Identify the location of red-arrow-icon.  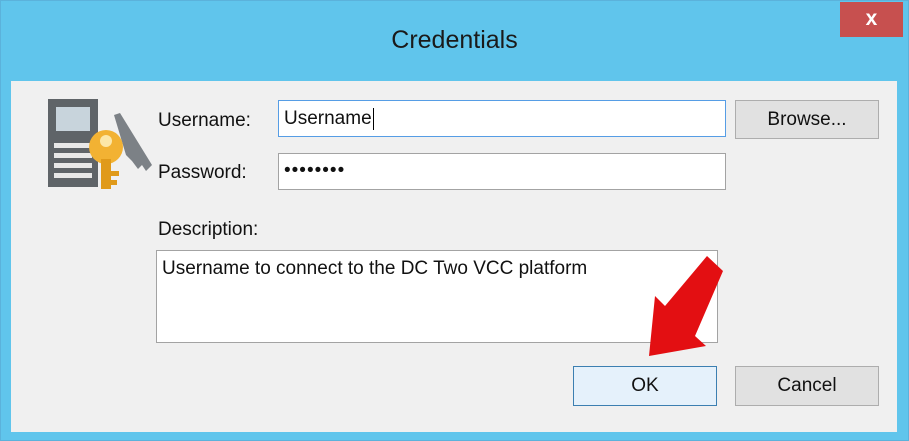
(686, 306).